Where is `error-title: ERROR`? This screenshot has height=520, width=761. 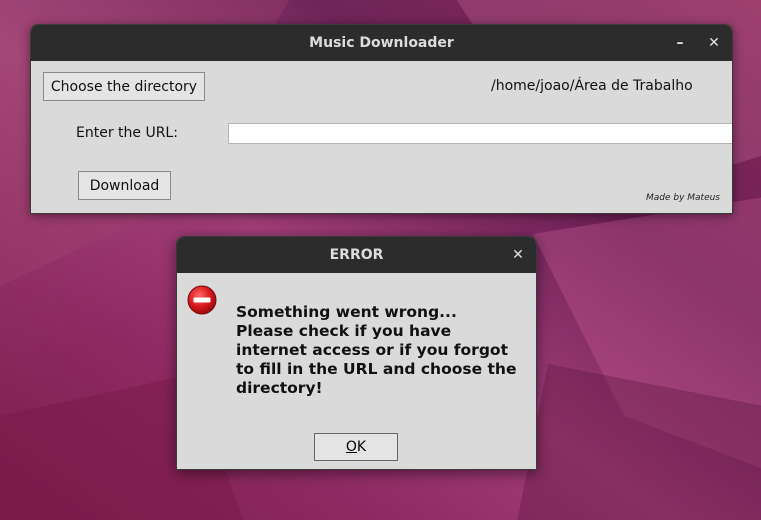 error-title: ERROR is located at coordinates (356, 255).